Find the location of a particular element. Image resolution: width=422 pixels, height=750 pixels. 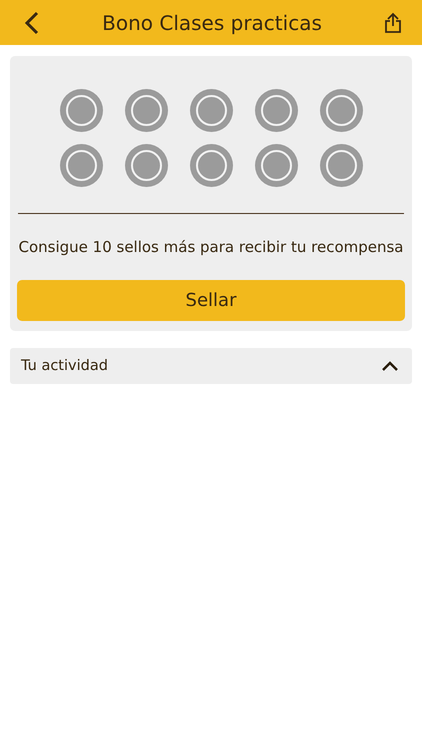

page-title: Bono Clases practicas is located at coordinates (212, 22).